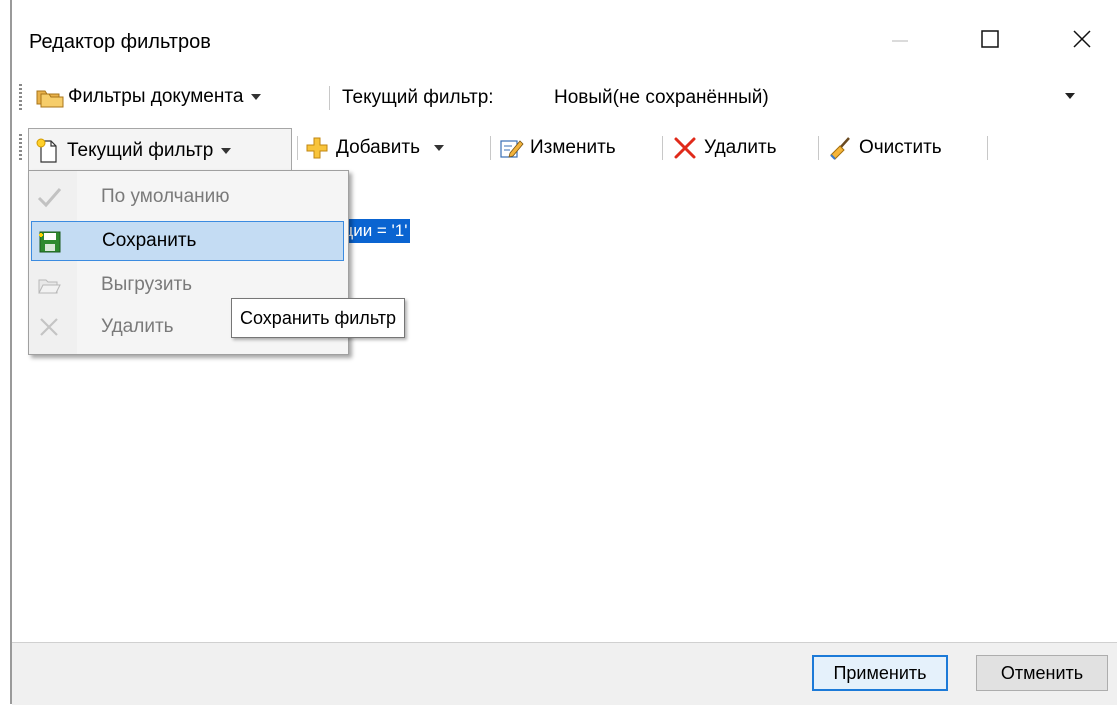 Image resolution: width=1117 pixels, height=705 pixels. Describe the element at coordinates (564, 673) in the screenshot. I see `dialog-footer` at that location.